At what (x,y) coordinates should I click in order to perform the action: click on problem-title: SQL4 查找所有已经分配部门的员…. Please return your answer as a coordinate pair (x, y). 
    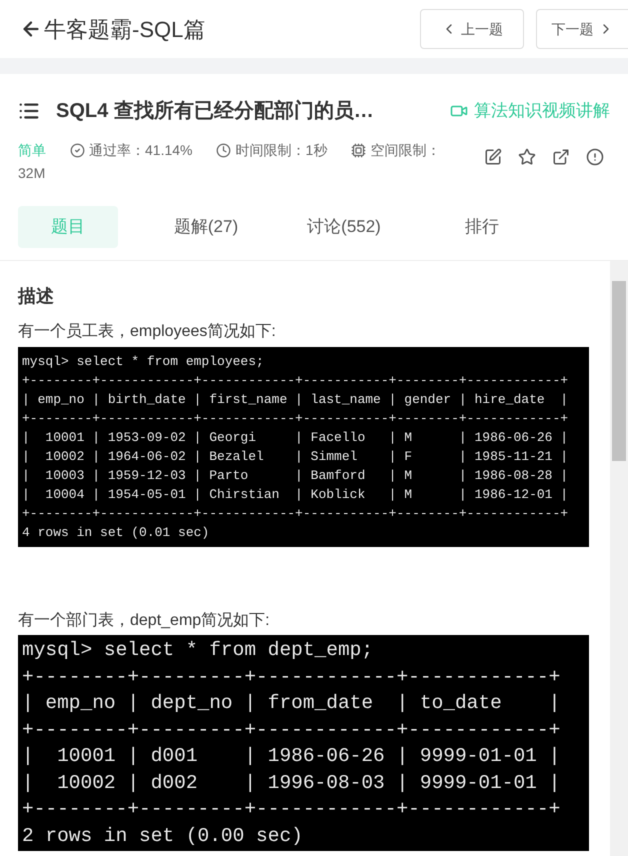
    Looking at the image, I should click on (215, 111).